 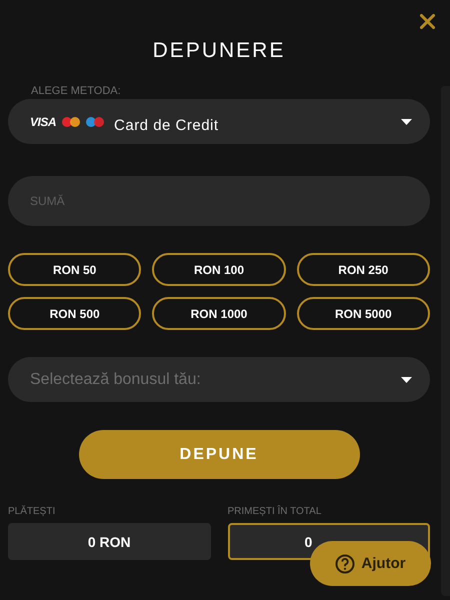 What do you see at coordinates (71, 121) in the screenshot?
I see `mastercard-icon` at bounding box center [71, 121].